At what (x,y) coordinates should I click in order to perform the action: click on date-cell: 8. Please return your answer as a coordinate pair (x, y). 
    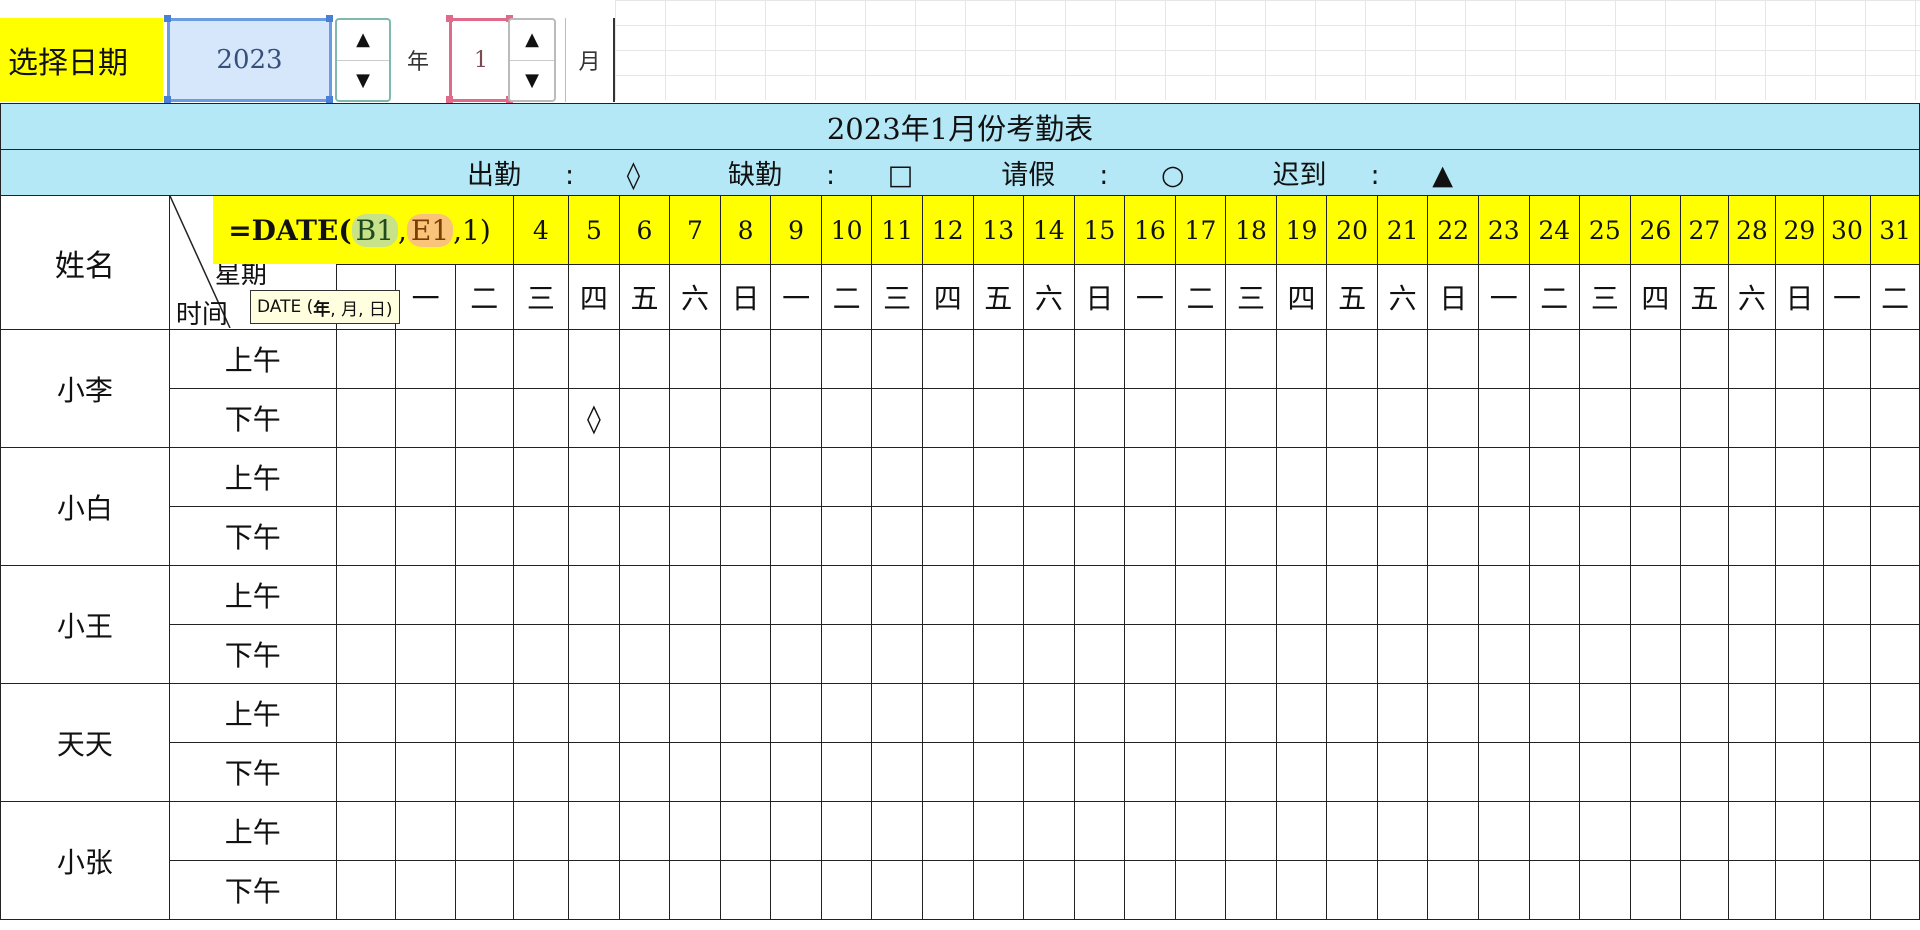
    Looking at the image, I should click on (745, 230).